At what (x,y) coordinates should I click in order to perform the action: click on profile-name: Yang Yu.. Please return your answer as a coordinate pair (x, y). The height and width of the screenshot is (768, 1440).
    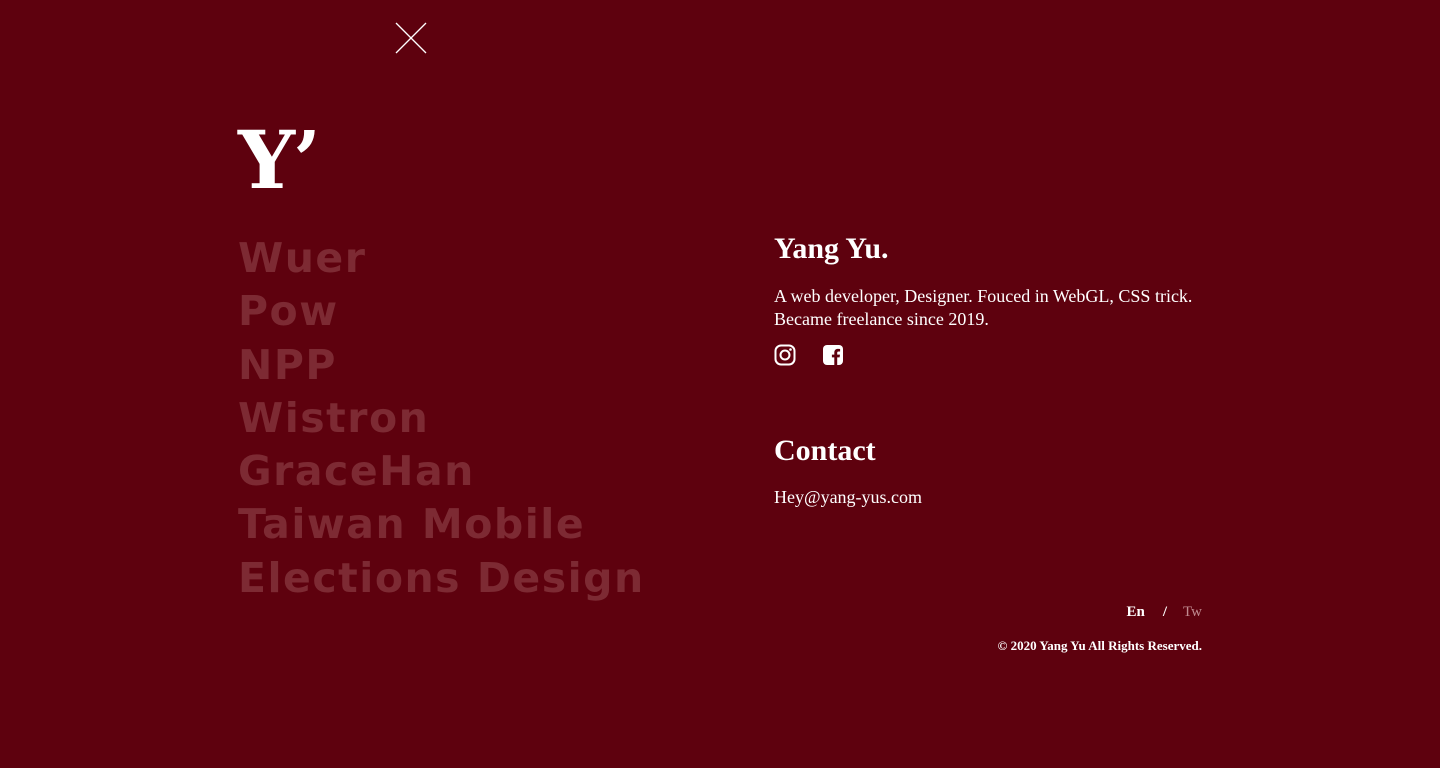
    Looking at the image, I should click on (831, 248).